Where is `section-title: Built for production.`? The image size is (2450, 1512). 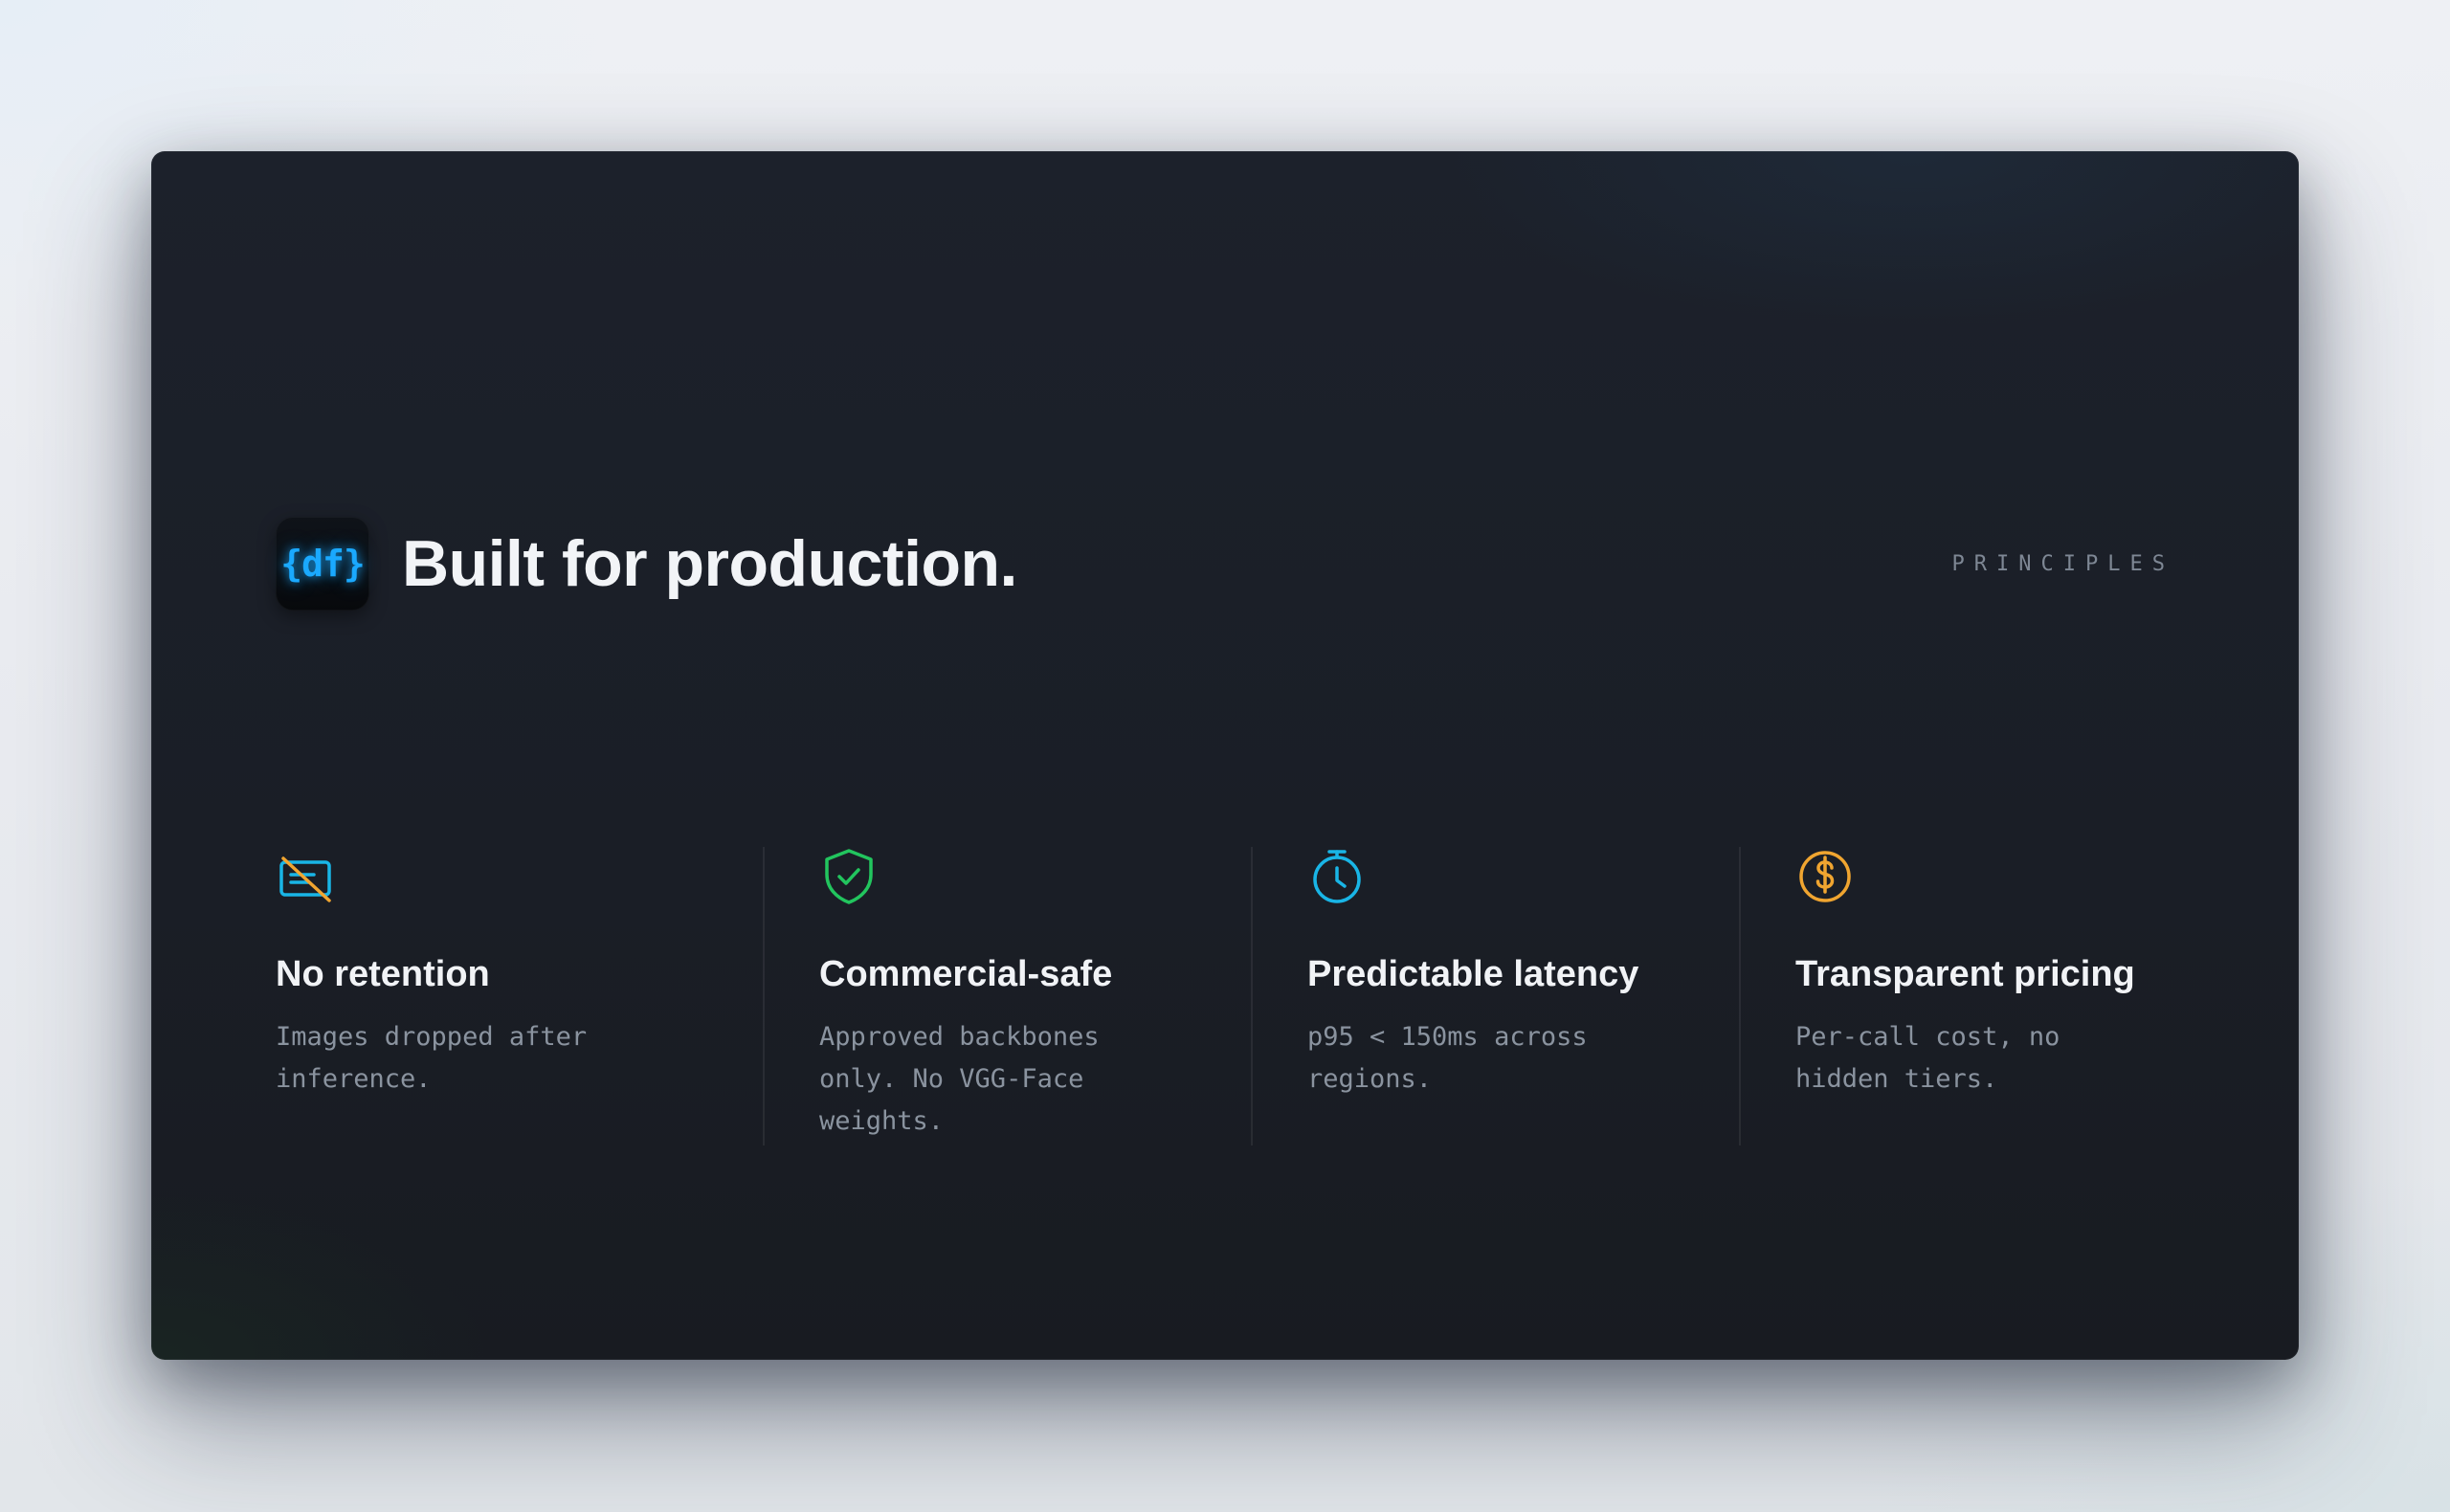
section-title: Built for production. is located at coordinates (710, 563).